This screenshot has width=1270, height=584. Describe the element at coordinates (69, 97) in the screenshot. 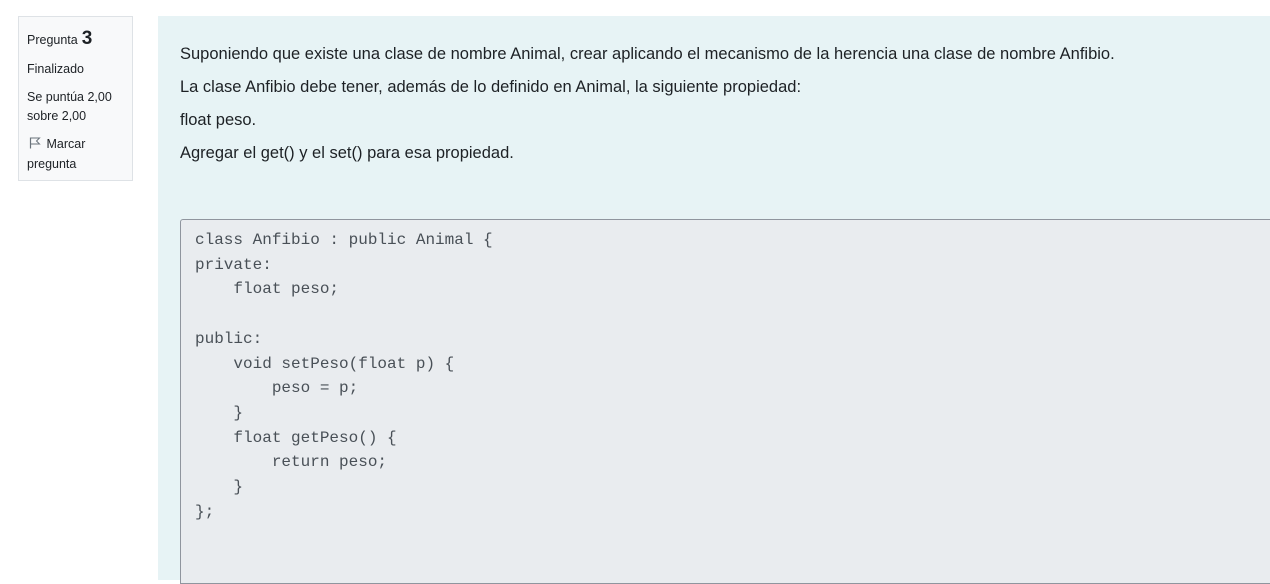

I see `grade-line-1: Se puntúa 2,00` at that location.